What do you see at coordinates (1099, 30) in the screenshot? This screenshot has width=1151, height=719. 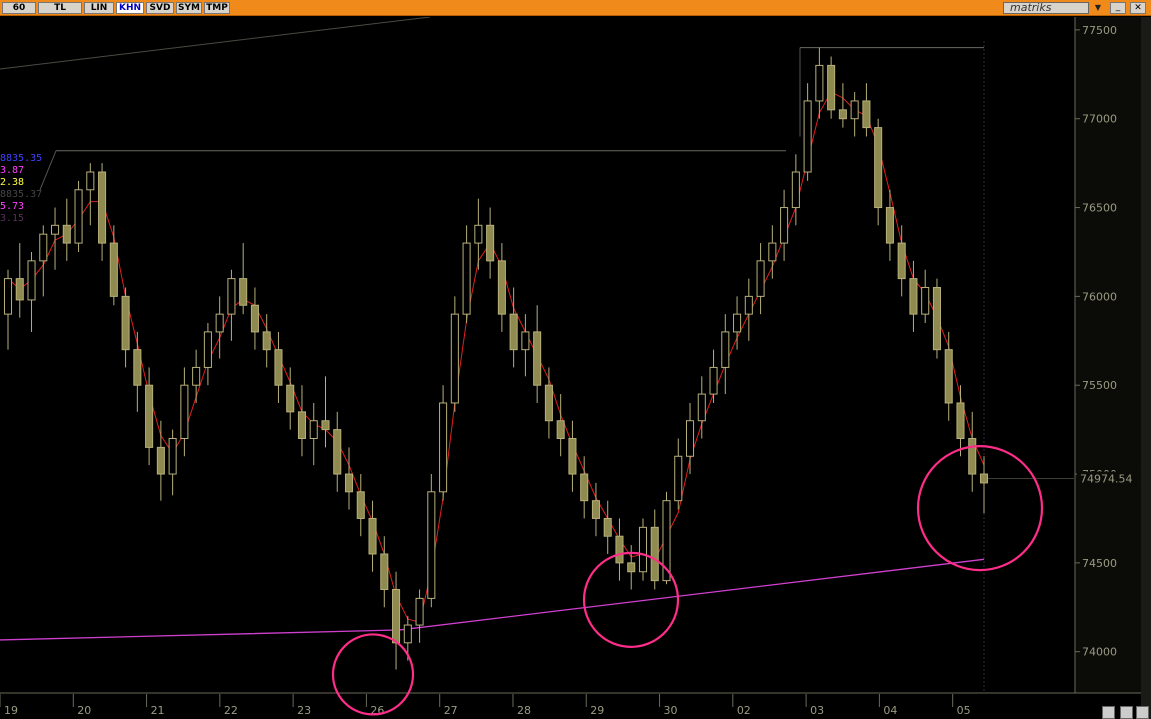 I see `y-tick-label: 77500` at bounding box center [1099, 30].